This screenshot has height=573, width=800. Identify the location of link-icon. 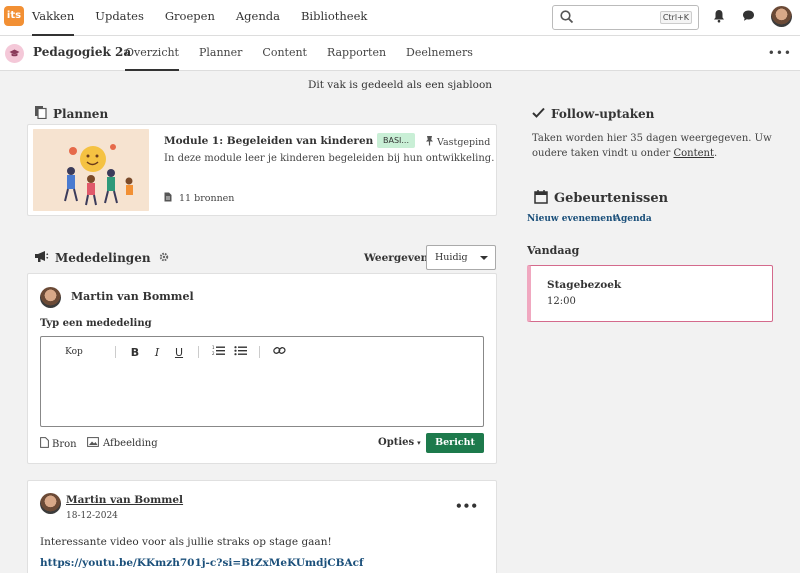
(279, 352).